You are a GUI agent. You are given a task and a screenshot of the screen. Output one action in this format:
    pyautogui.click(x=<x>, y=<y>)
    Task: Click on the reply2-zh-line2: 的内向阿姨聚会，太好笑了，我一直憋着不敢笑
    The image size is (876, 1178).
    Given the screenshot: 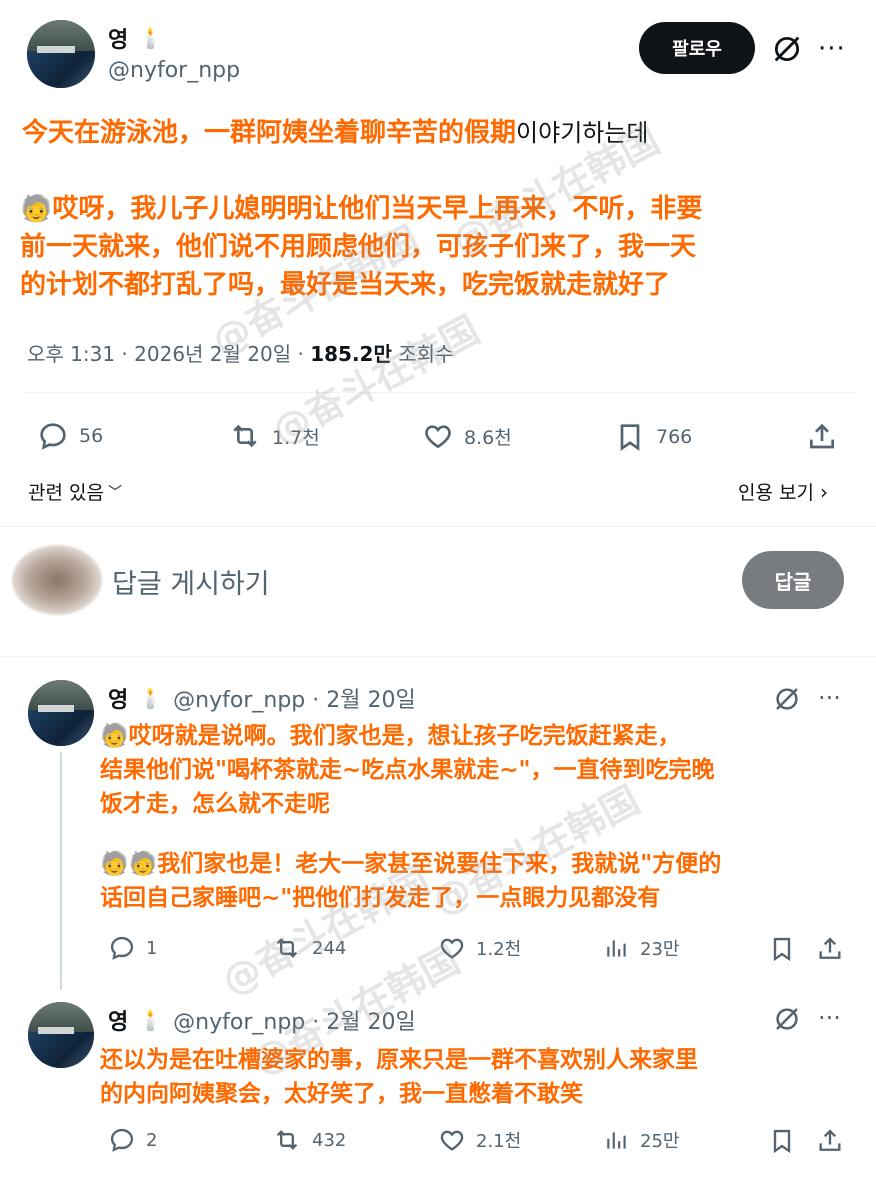 What is the action you would take?
    pyautogui.click(x=341, y=1094)
    